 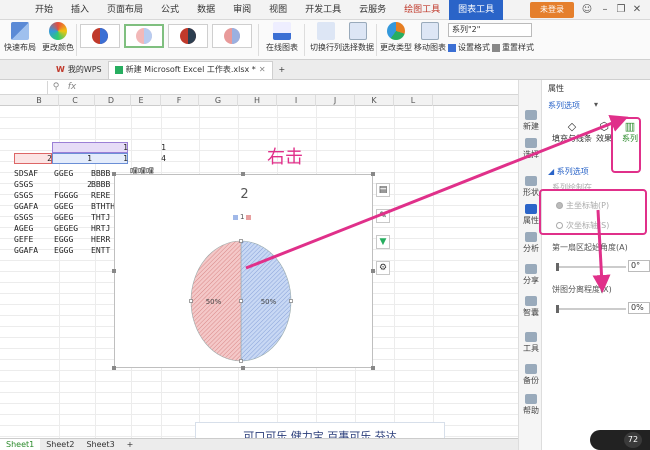 I want to click on menu-drawing-tools: 绘图工具, so click(x=422, y=10).